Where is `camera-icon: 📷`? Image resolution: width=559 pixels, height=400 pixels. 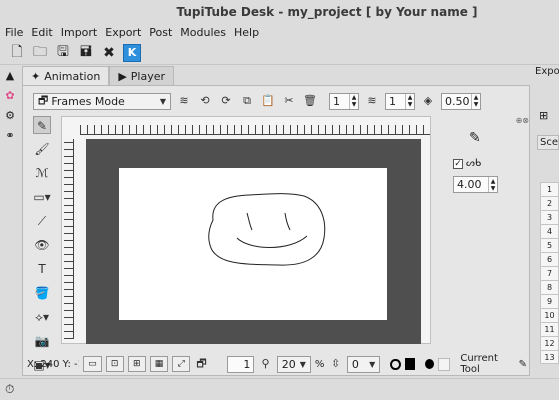 camera-icon: 📷 is located at coordinates (42, 341).